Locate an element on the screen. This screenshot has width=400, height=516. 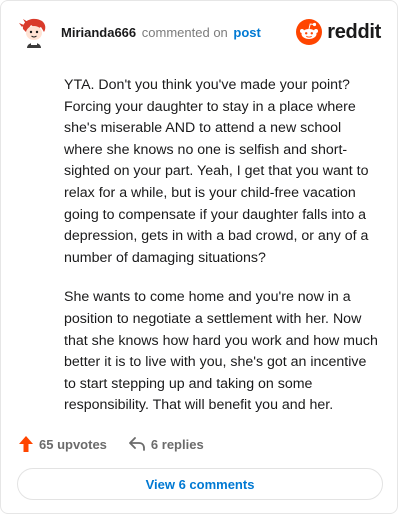
comment-actions: 65 upvotes 6 replies is located at coordinates (111, 444).